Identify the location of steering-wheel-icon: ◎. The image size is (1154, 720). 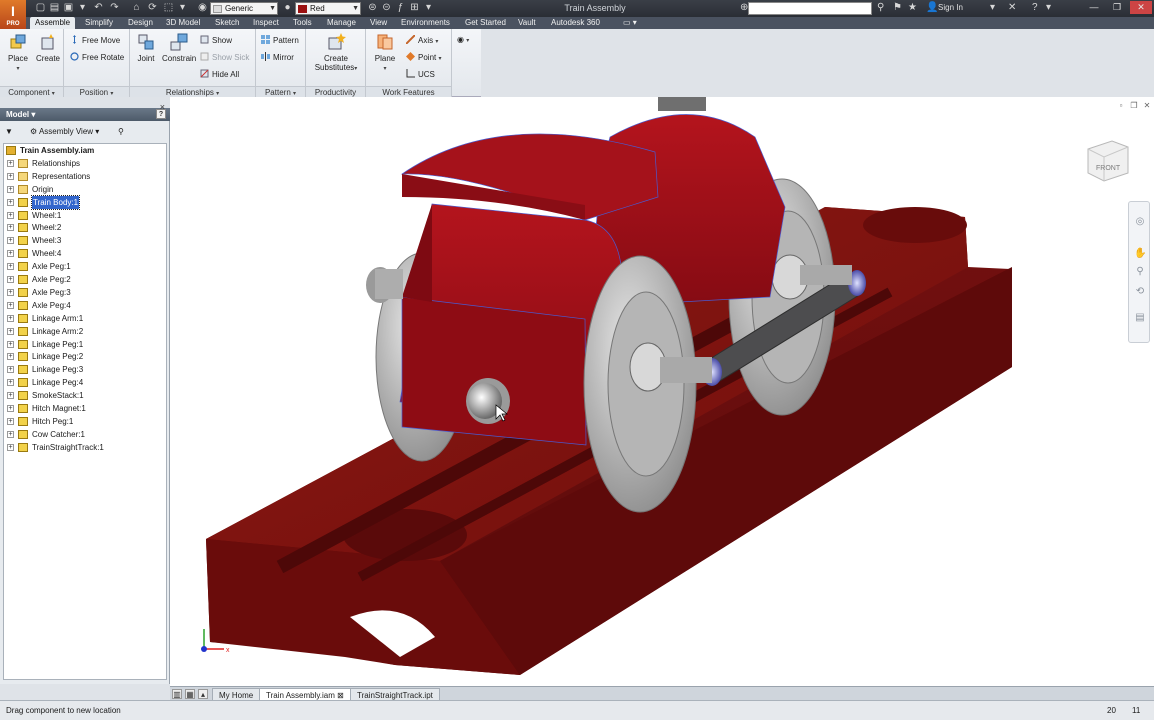
(1140, 222).